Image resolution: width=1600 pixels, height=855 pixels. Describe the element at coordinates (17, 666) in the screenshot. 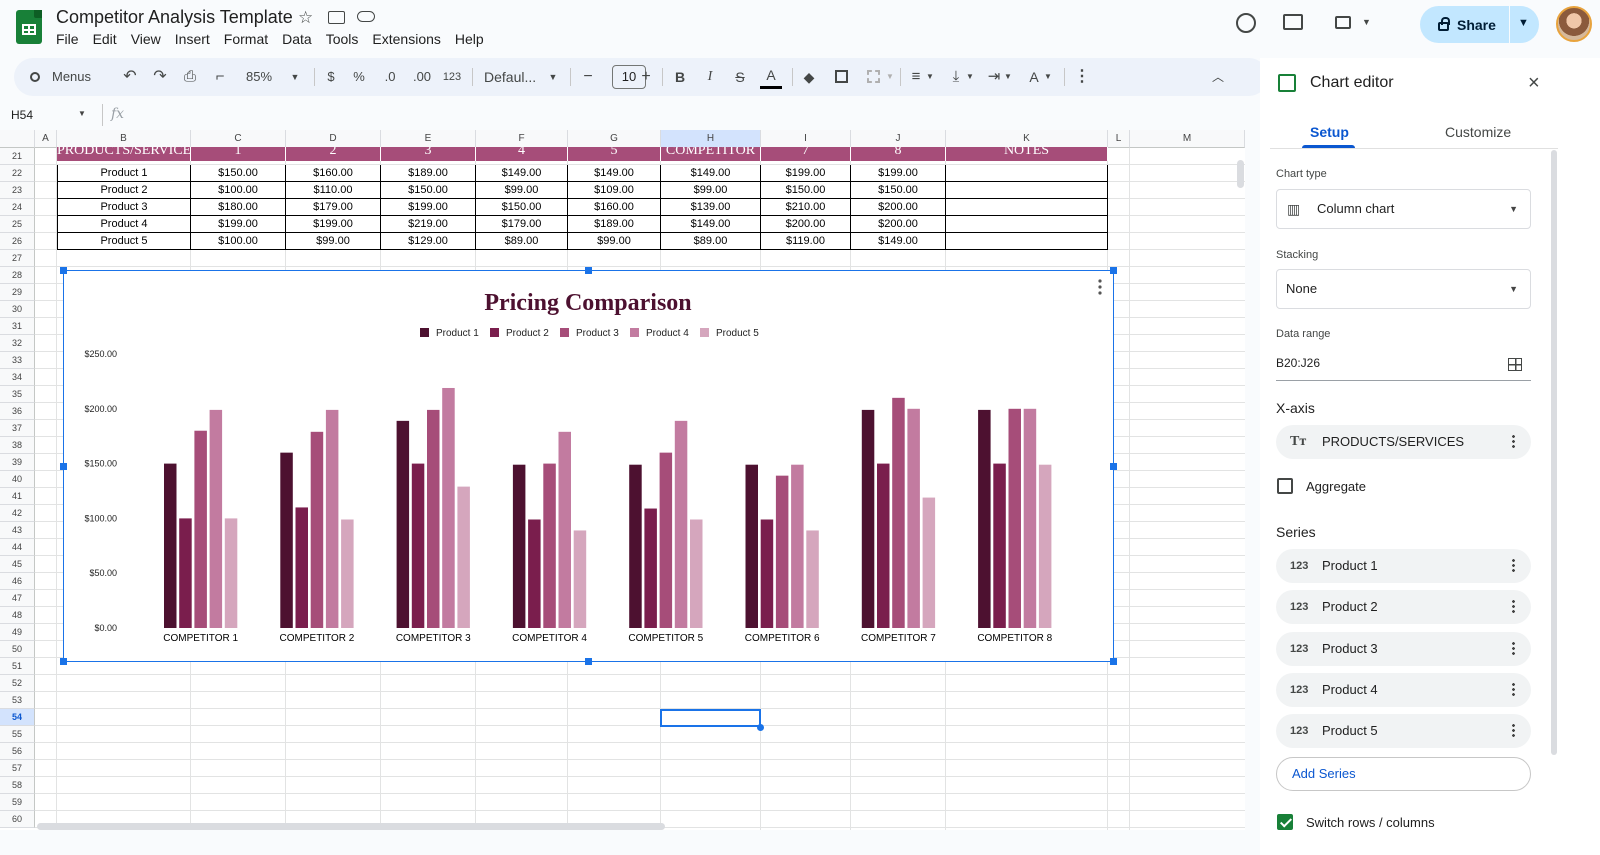

I see `row-header: 51` at that location.